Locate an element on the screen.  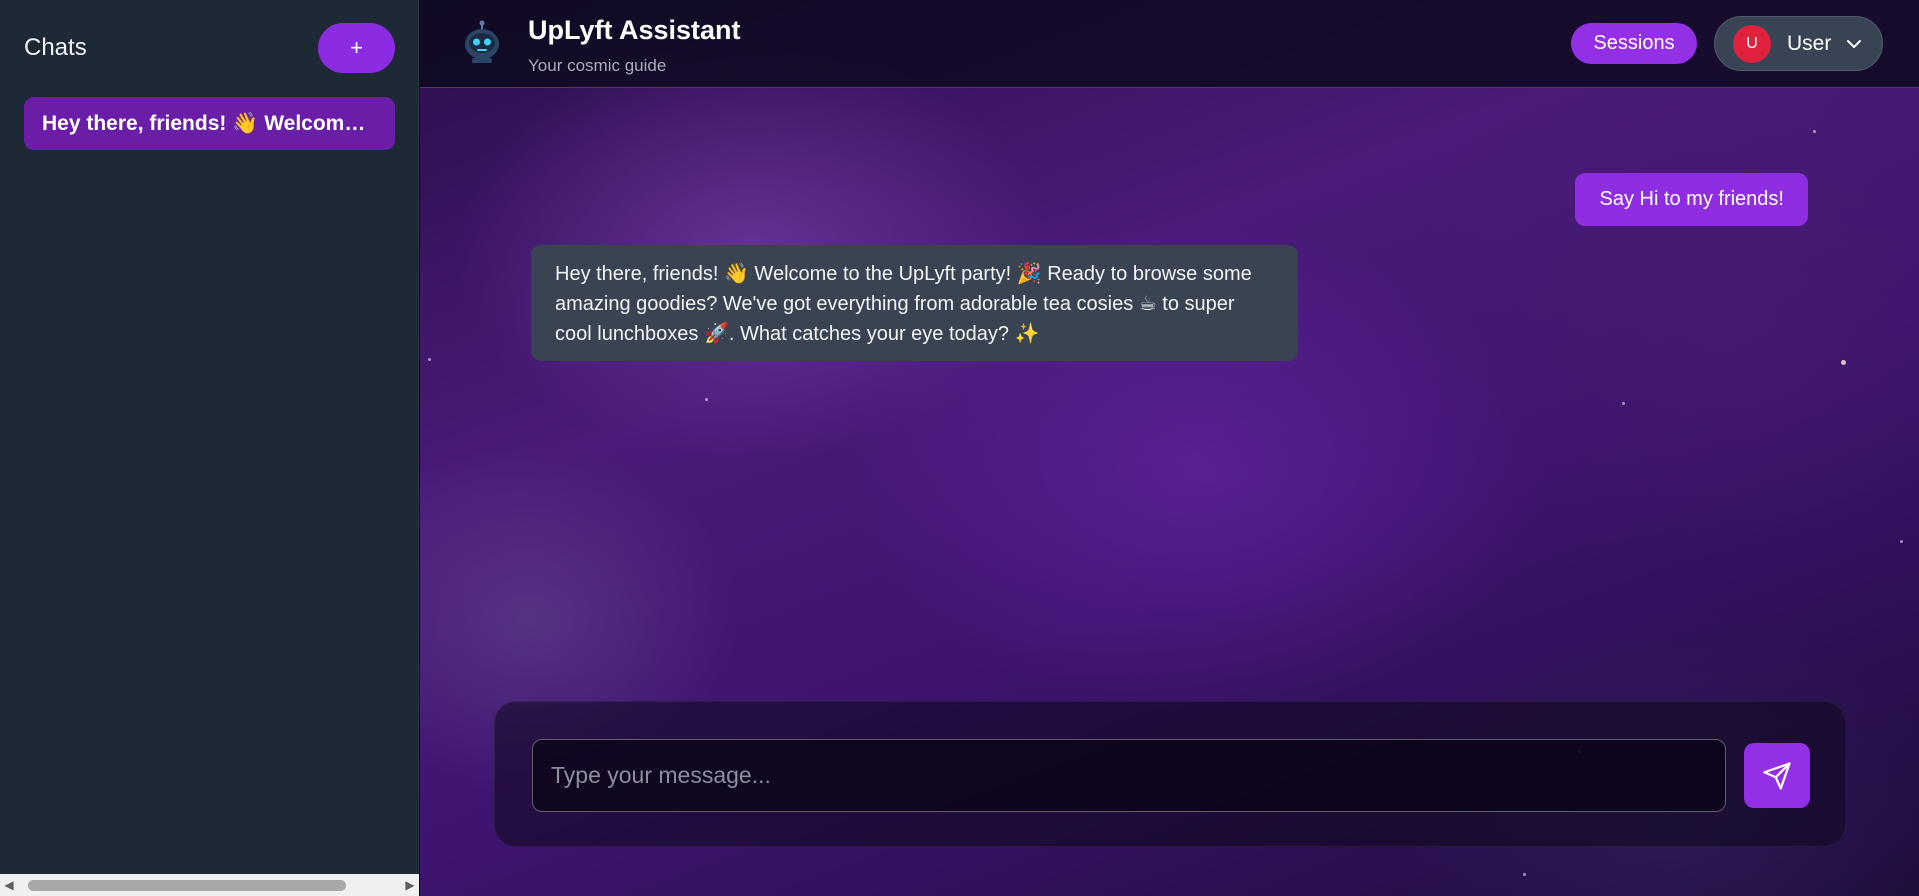
user-message-text: Say Hi to my friends! is located at coordinates (1691, 199).